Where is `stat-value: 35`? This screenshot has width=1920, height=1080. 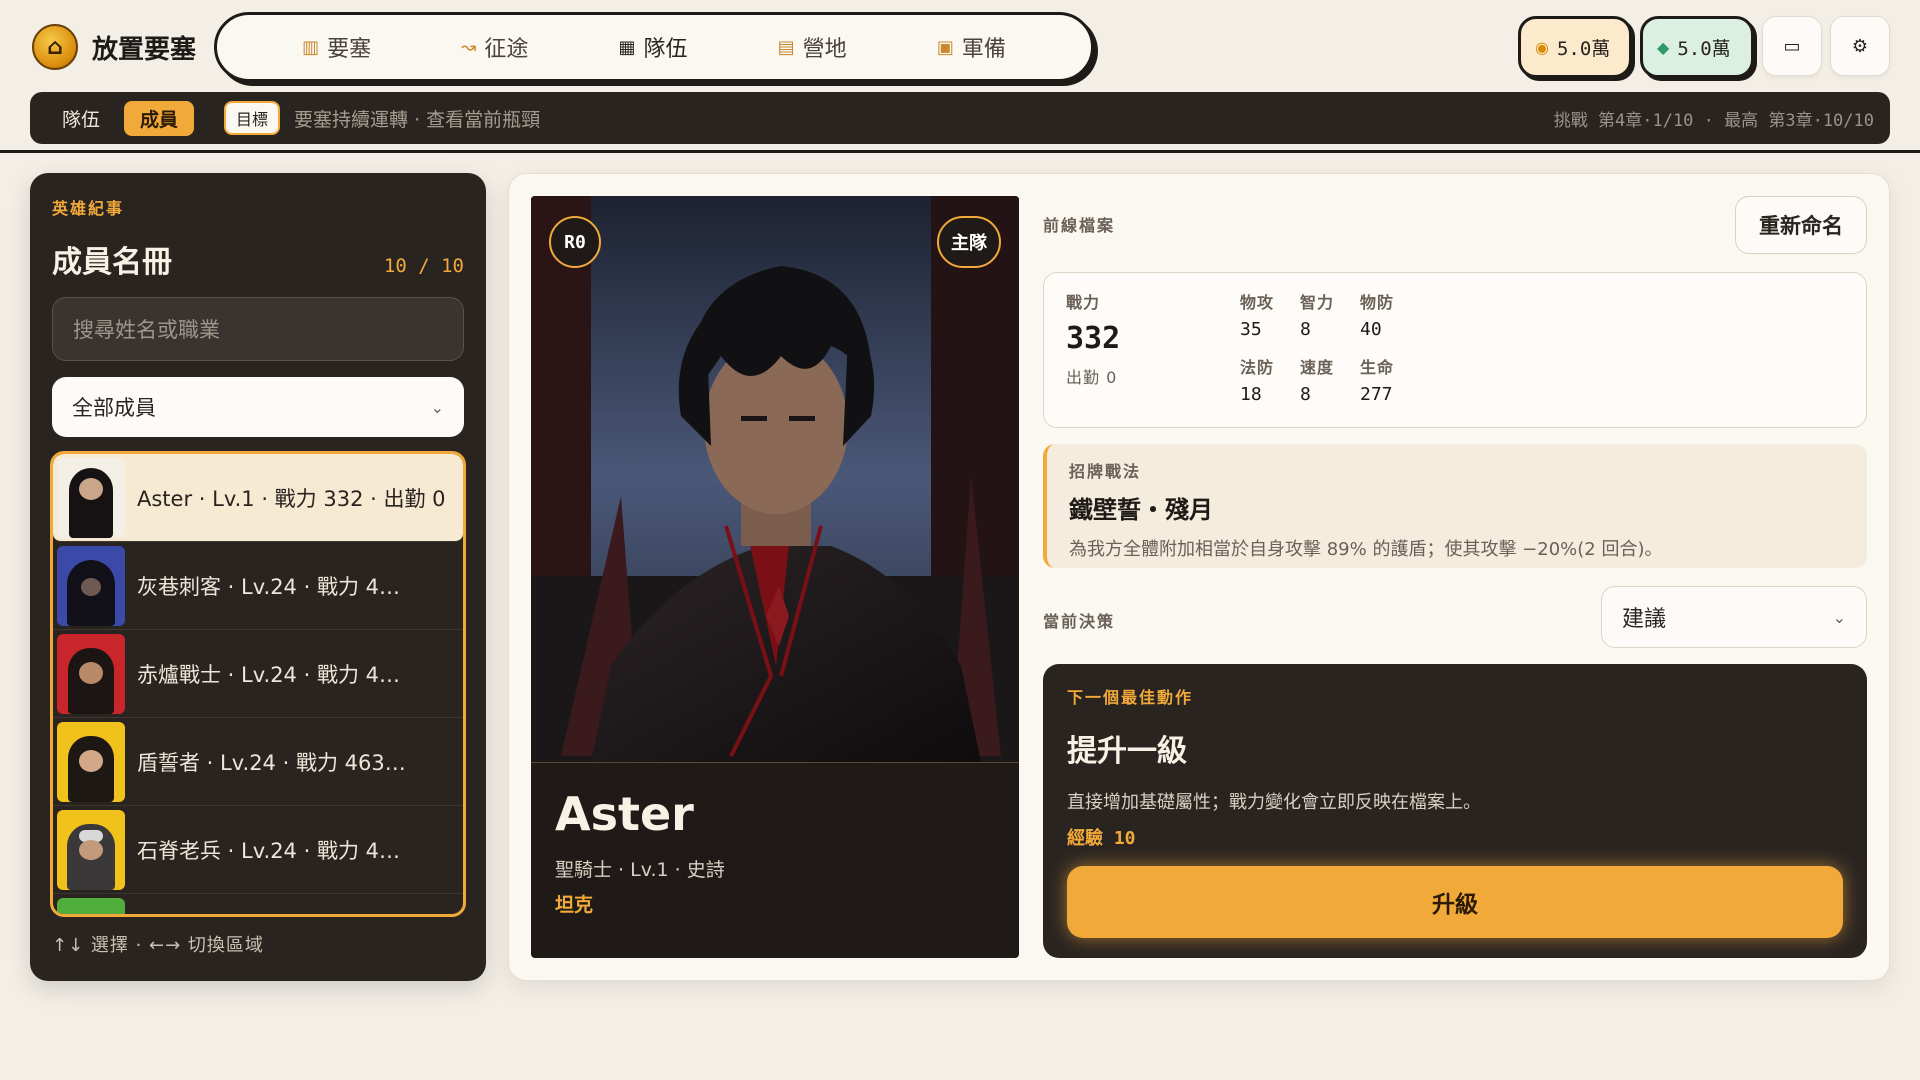 stat-value: 35 is located at coordinates (1251, 329).